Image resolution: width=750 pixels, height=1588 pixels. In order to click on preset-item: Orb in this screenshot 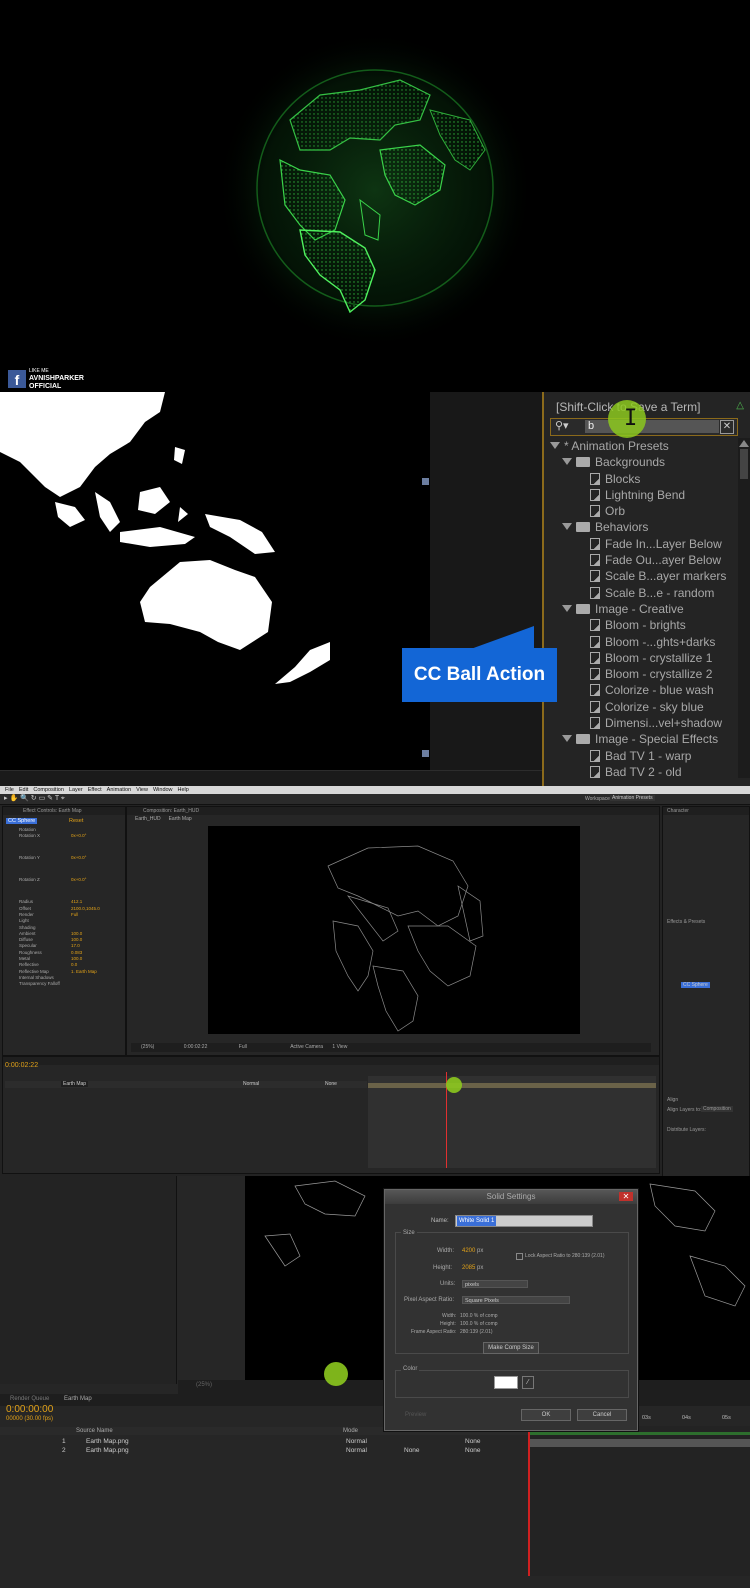, I will do `click(640, 511)`.